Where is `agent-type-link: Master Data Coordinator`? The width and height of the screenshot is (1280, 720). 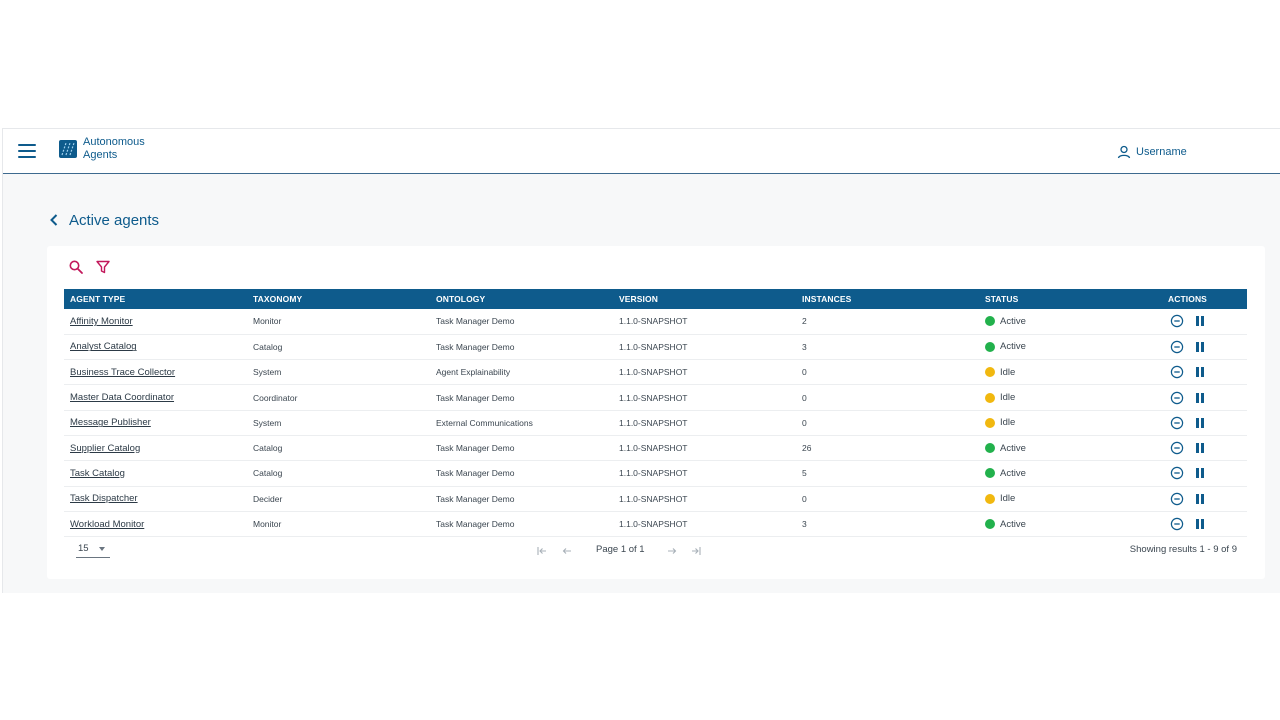
agent-type-link: Master Data Coordinator is located at coordinates (122, 397).